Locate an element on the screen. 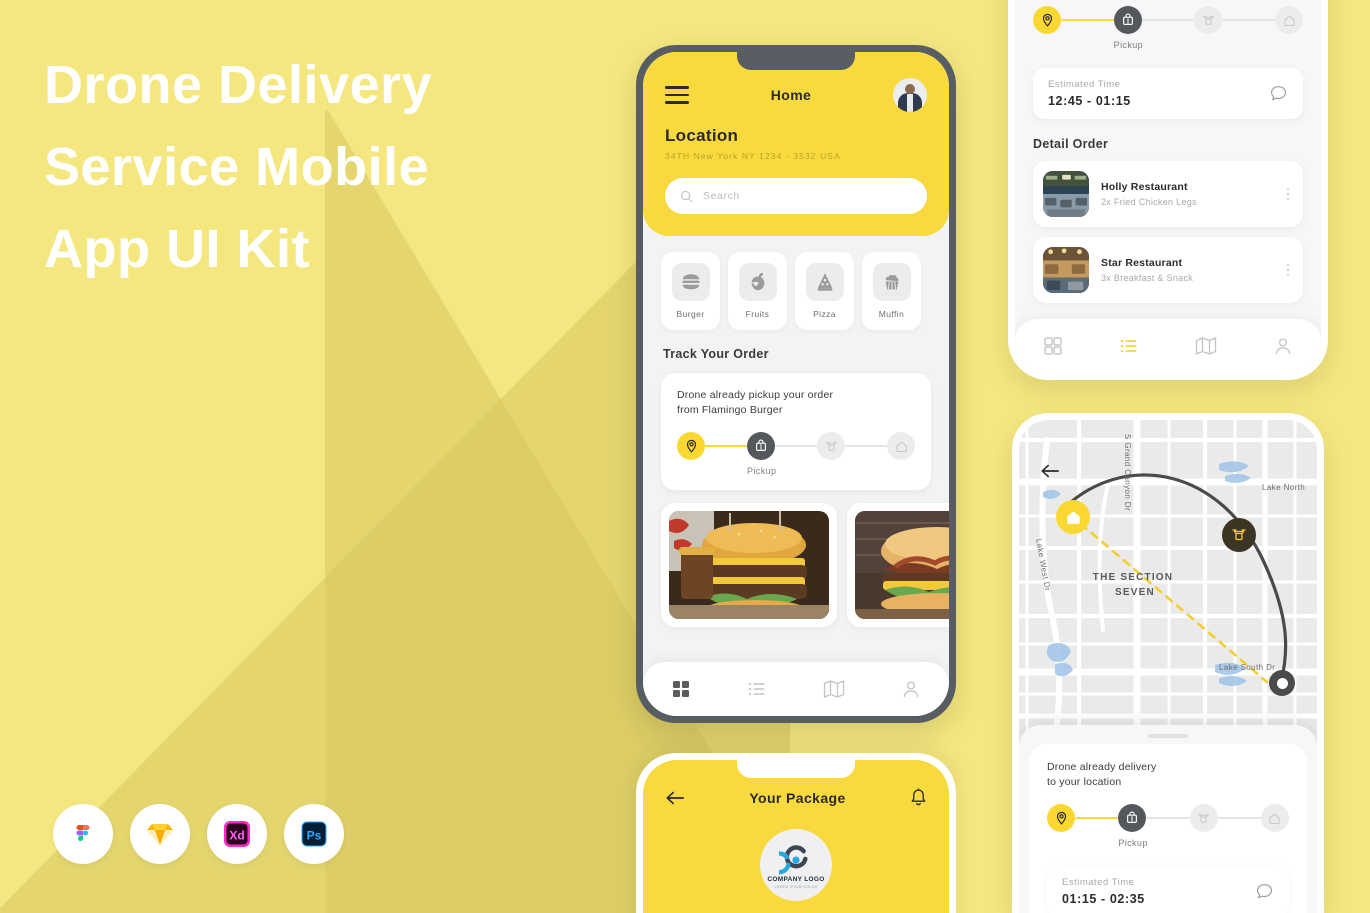  adobe-xd-logo-icon: Xd is located at coordinates (237, 834).